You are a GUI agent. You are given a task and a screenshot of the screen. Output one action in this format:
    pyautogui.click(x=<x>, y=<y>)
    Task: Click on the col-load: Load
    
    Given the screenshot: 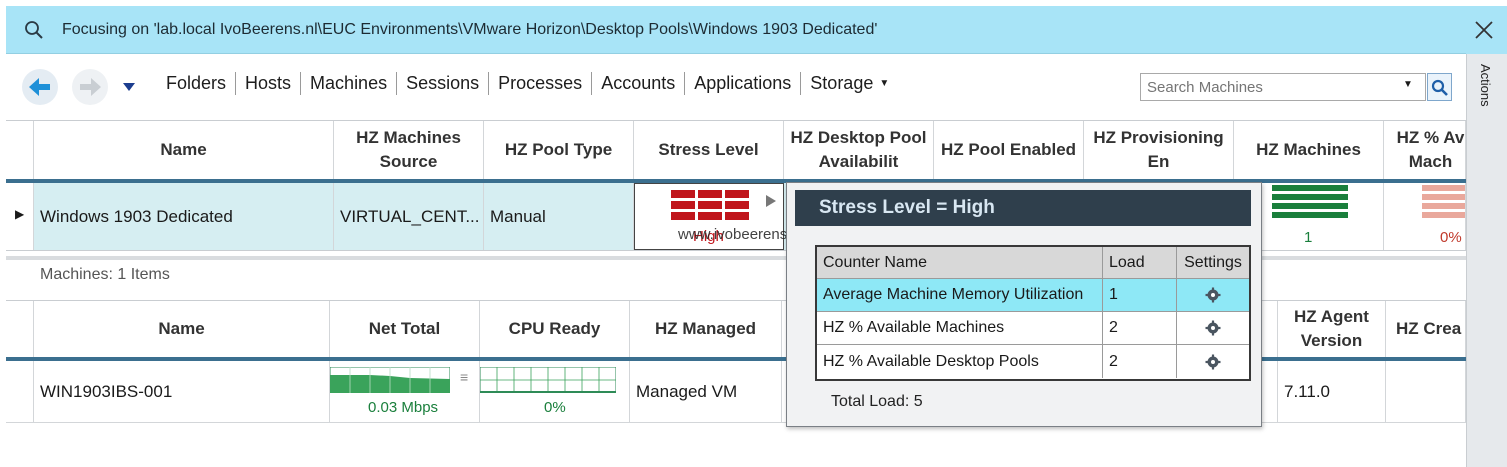 What is the action you would take?
    pyautogui.click(x=1140, y=262)
    